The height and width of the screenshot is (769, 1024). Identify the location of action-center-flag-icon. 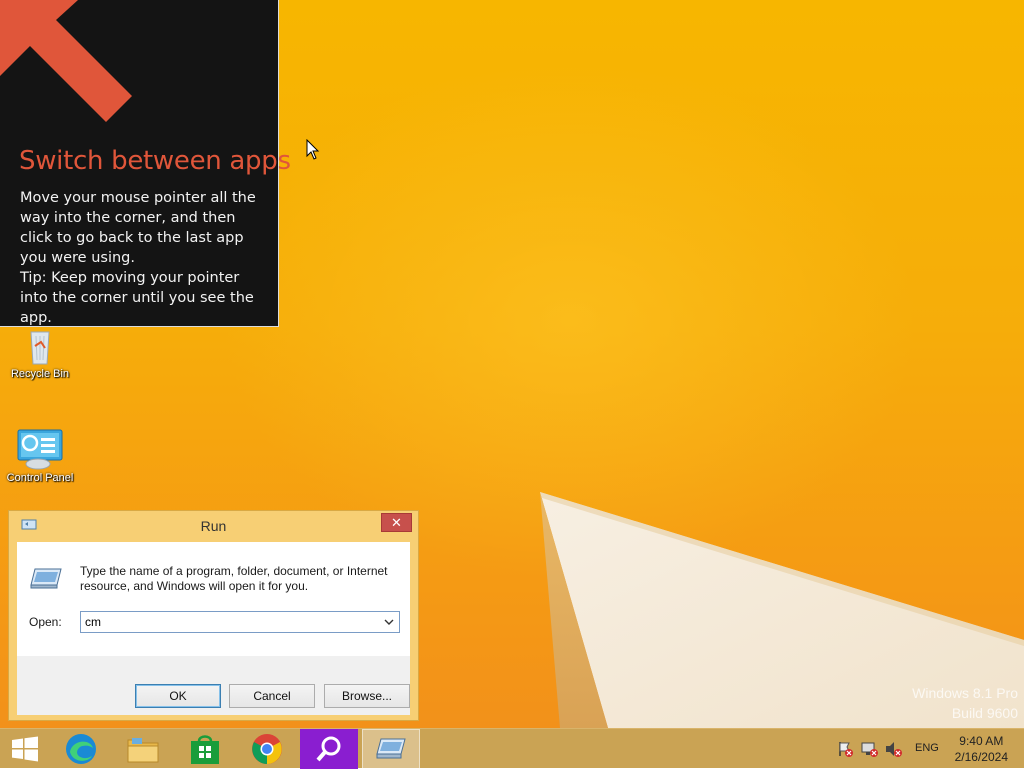
(845, 749).